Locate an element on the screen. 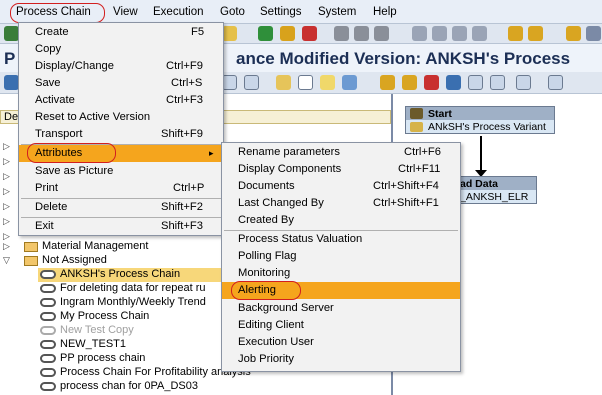  exit-icon is located at coordinates (287, 33).